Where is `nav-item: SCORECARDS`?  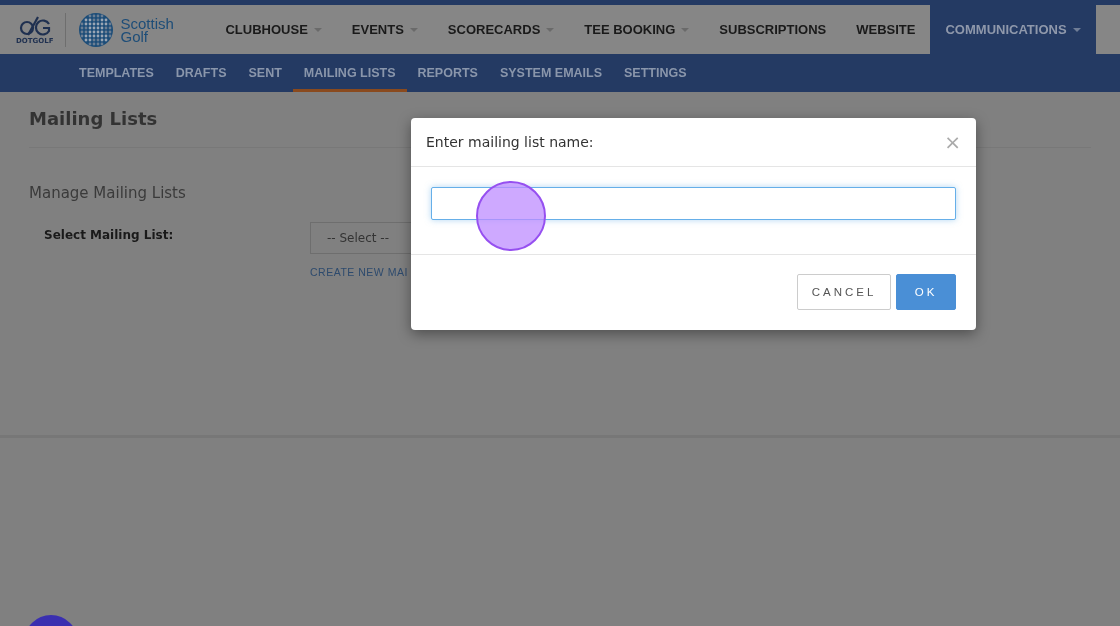
nav-item: SCORECARDS is located at coordinates (501, 29).